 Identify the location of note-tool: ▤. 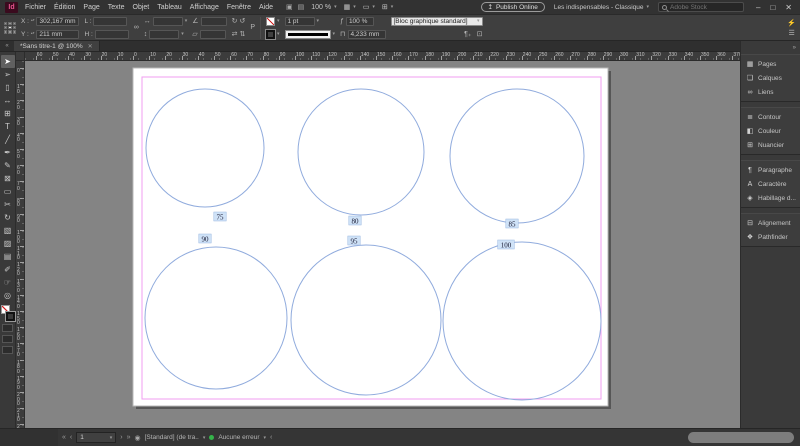
(8, 256).